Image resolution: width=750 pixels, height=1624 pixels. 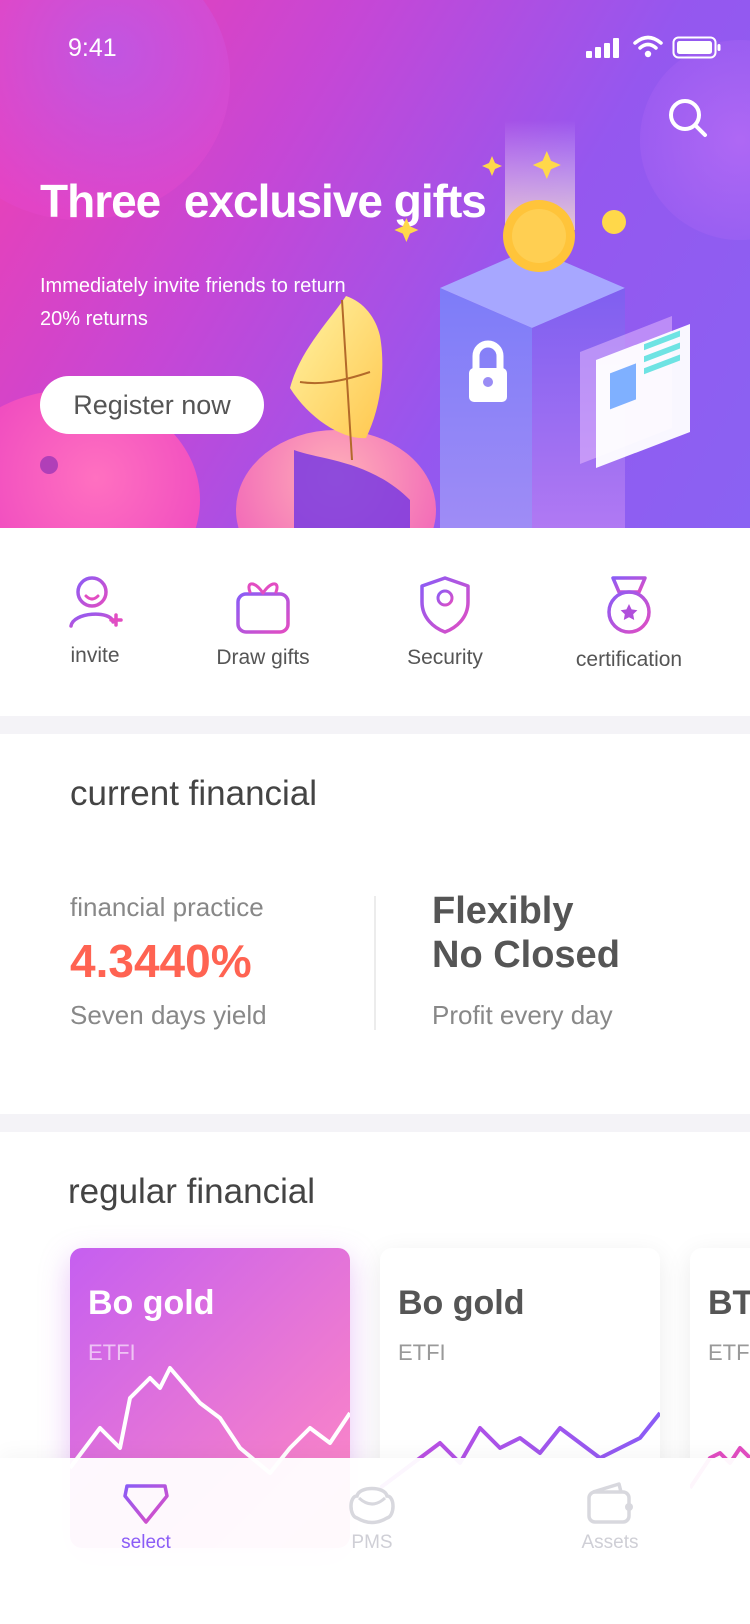 I want to click on tab-label: PMS, so click(x=372, y=1542).